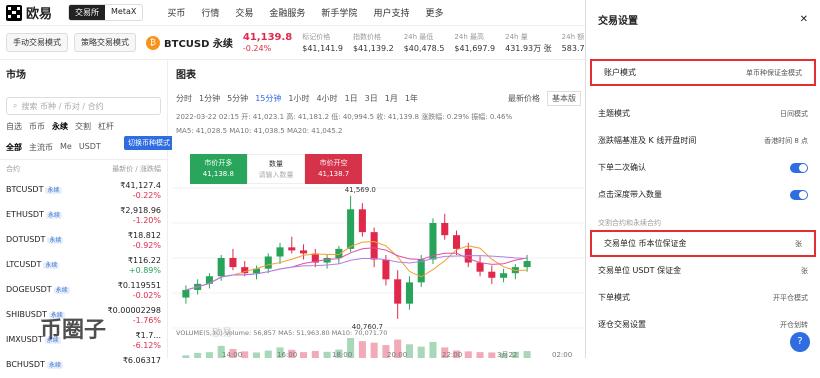 Image resolution: width=820 pixels, height=378 pixels. Describe the element at coordinates (139, 285) in the screenshot. I see `price-text: ₹0.119551` at that location.